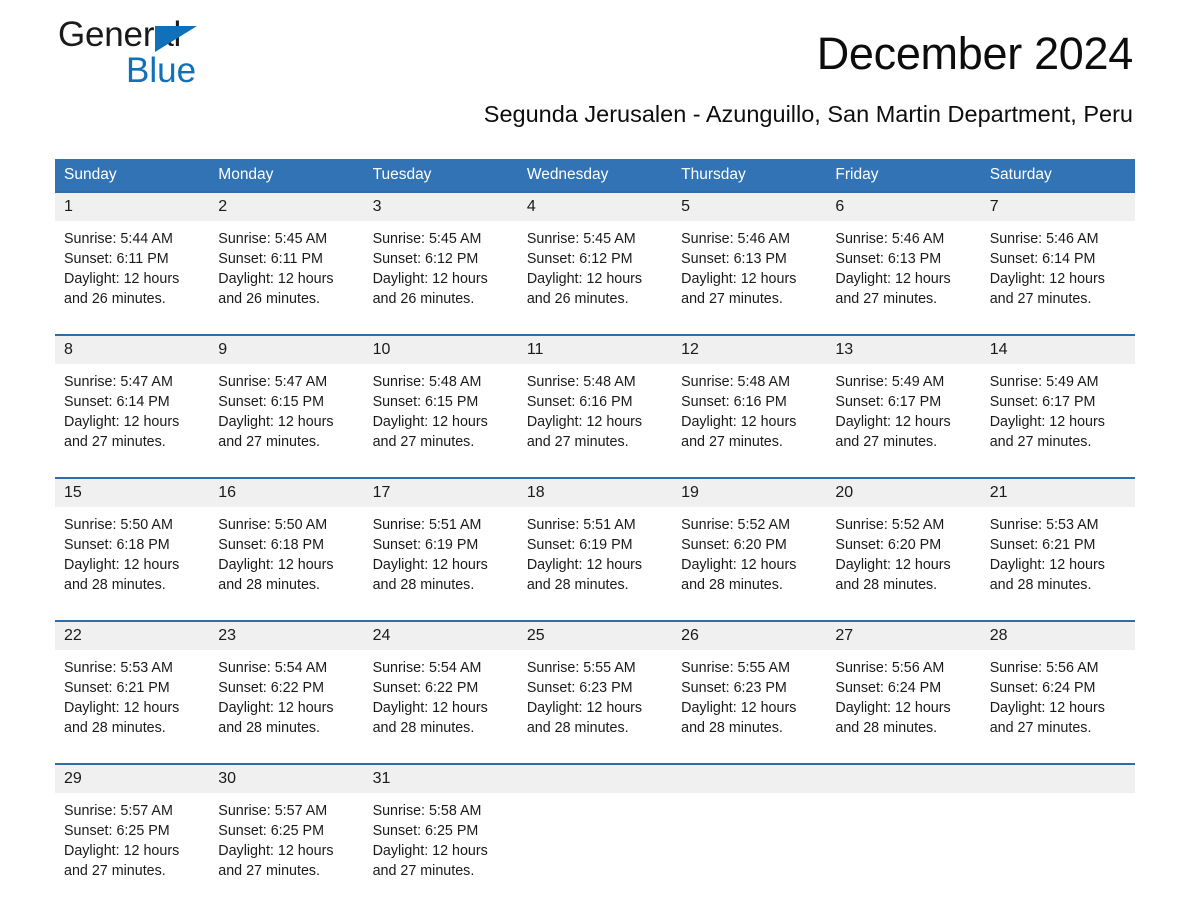  I want to click on sunrise-text: Sunrise: 5:53 AM, so click(1044, 525).